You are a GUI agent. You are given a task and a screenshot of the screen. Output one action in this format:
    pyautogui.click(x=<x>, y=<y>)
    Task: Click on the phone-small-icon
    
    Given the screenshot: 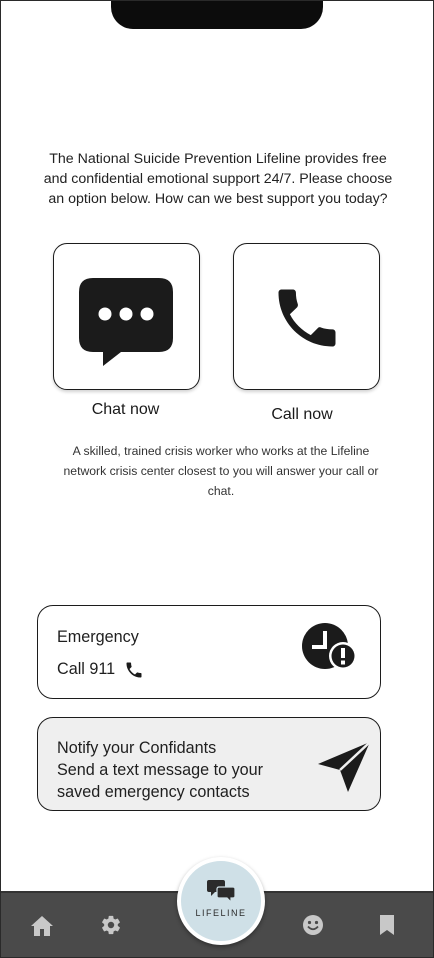 What is the action you would take?
    pyautogui.click(x=134, y=670)
    